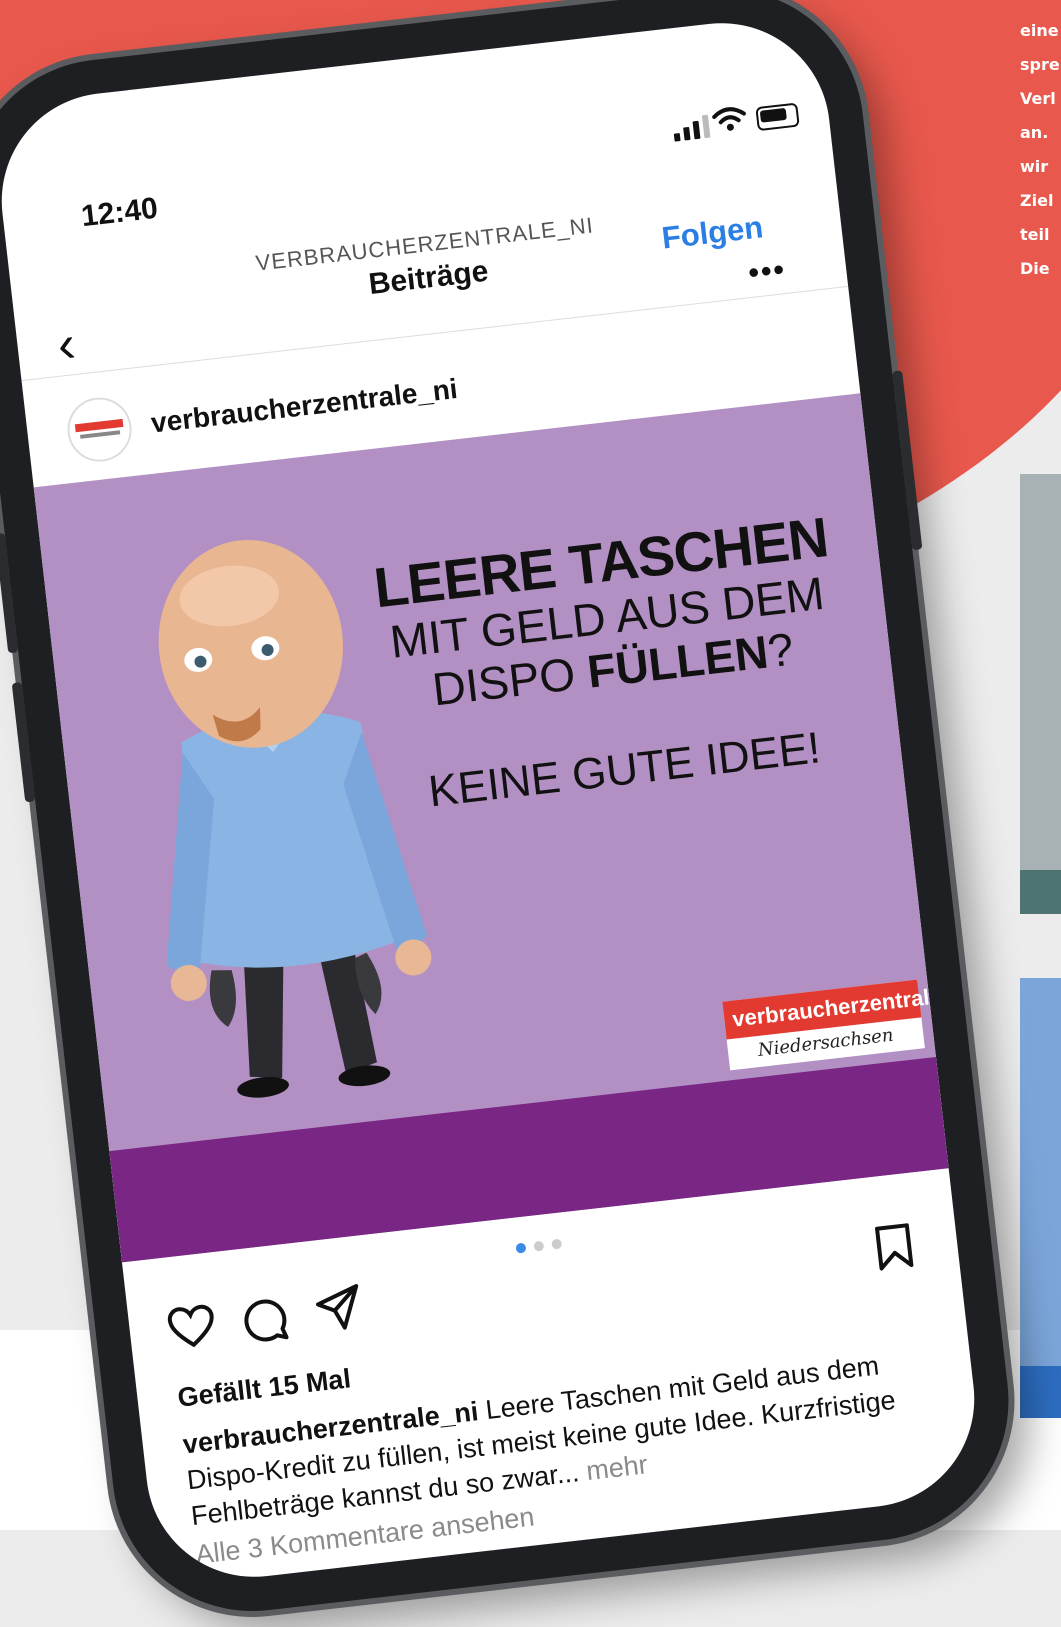 The image size is (1061, 1627). What do you see at coordinates (1035, 234) in the screenshot?
I see `side-text-line: teil` at bounding box center [1035, 234].